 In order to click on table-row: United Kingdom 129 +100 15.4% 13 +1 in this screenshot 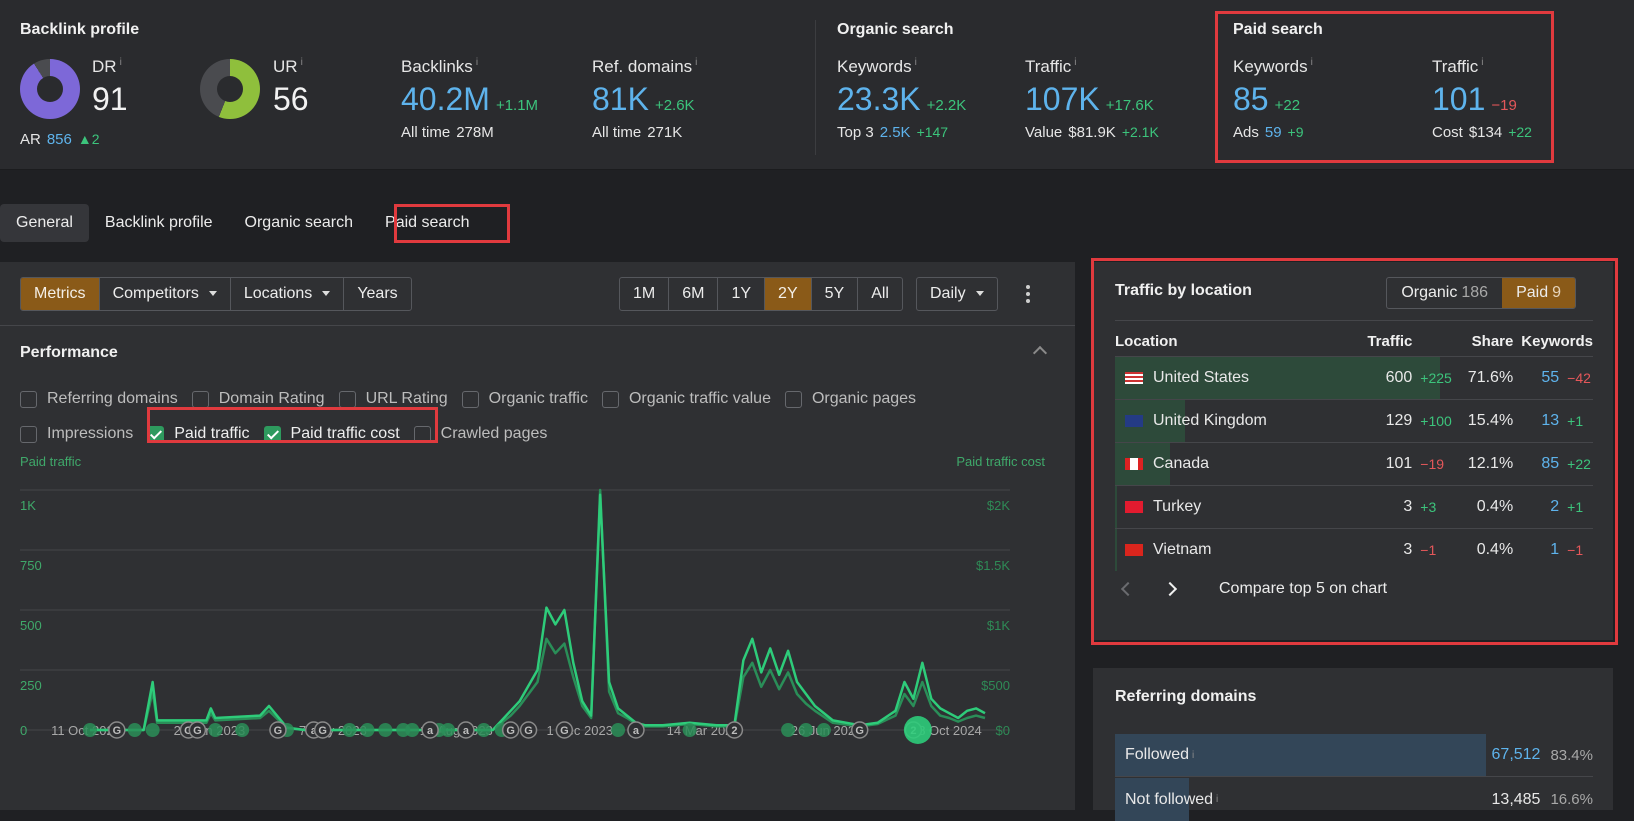, I will do `click(1354, 420)`.